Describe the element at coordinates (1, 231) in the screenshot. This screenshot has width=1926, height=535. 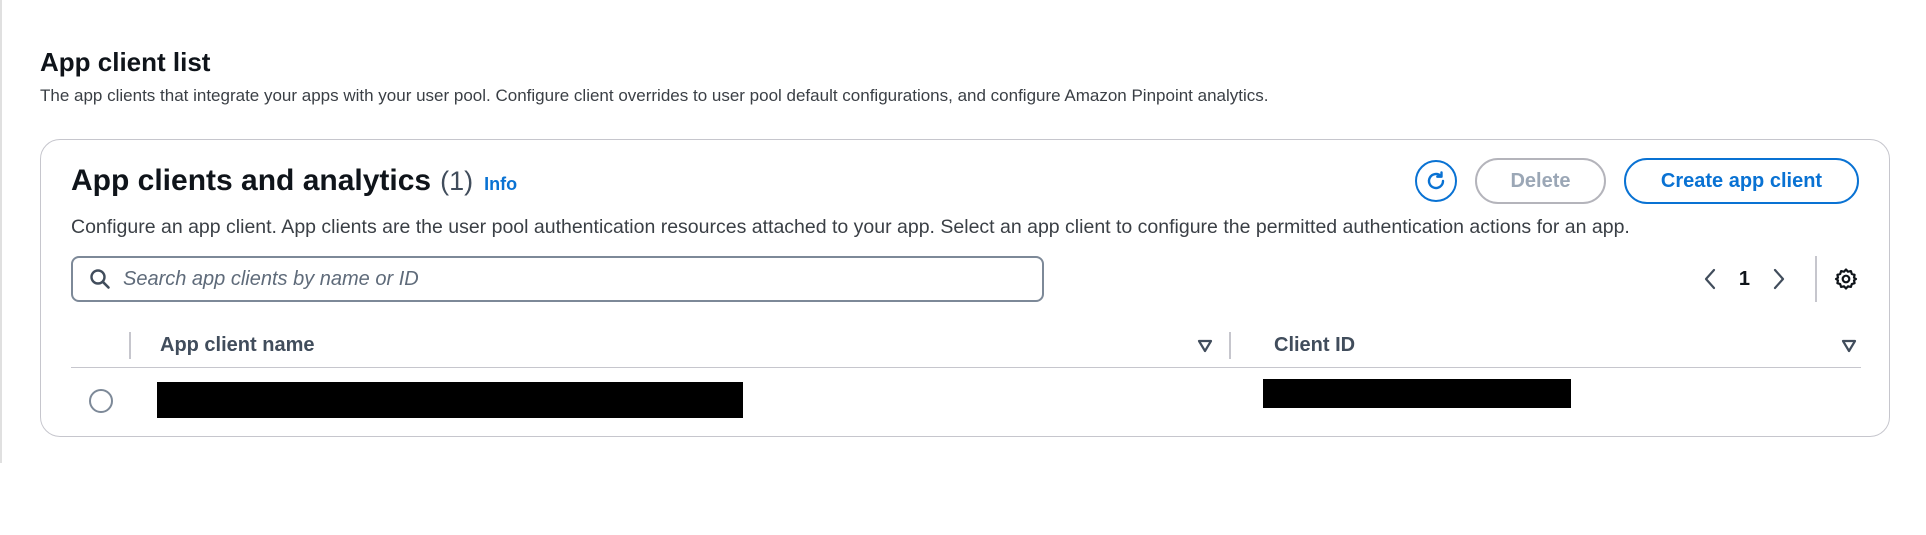
I see `left-border` at that location.